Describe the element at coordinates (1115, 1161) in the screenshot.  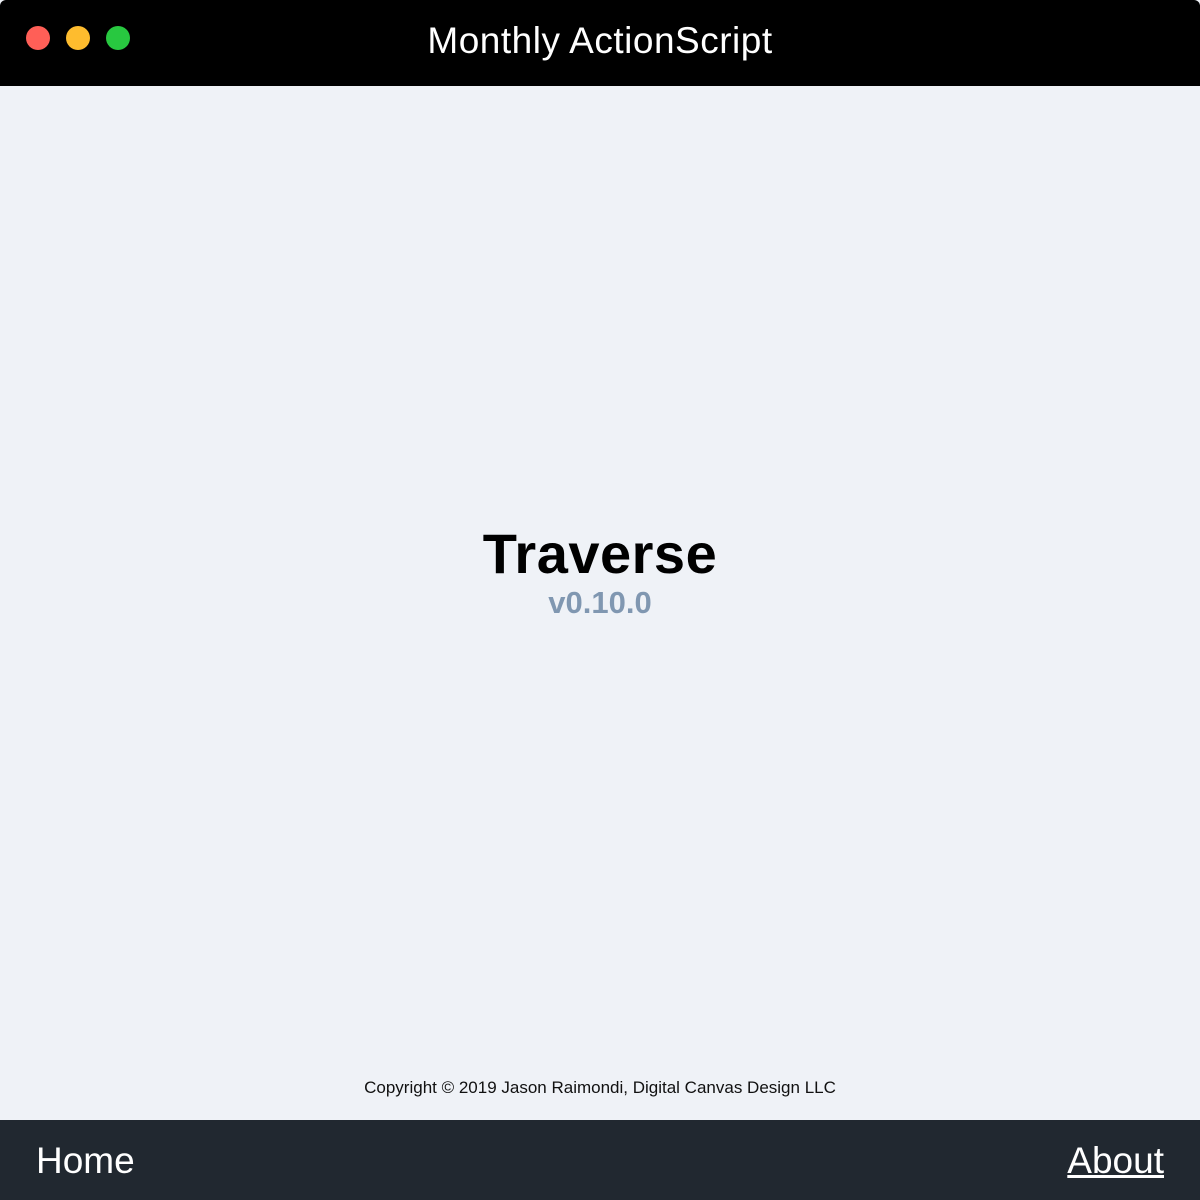
I see `about-link: About` at that location.